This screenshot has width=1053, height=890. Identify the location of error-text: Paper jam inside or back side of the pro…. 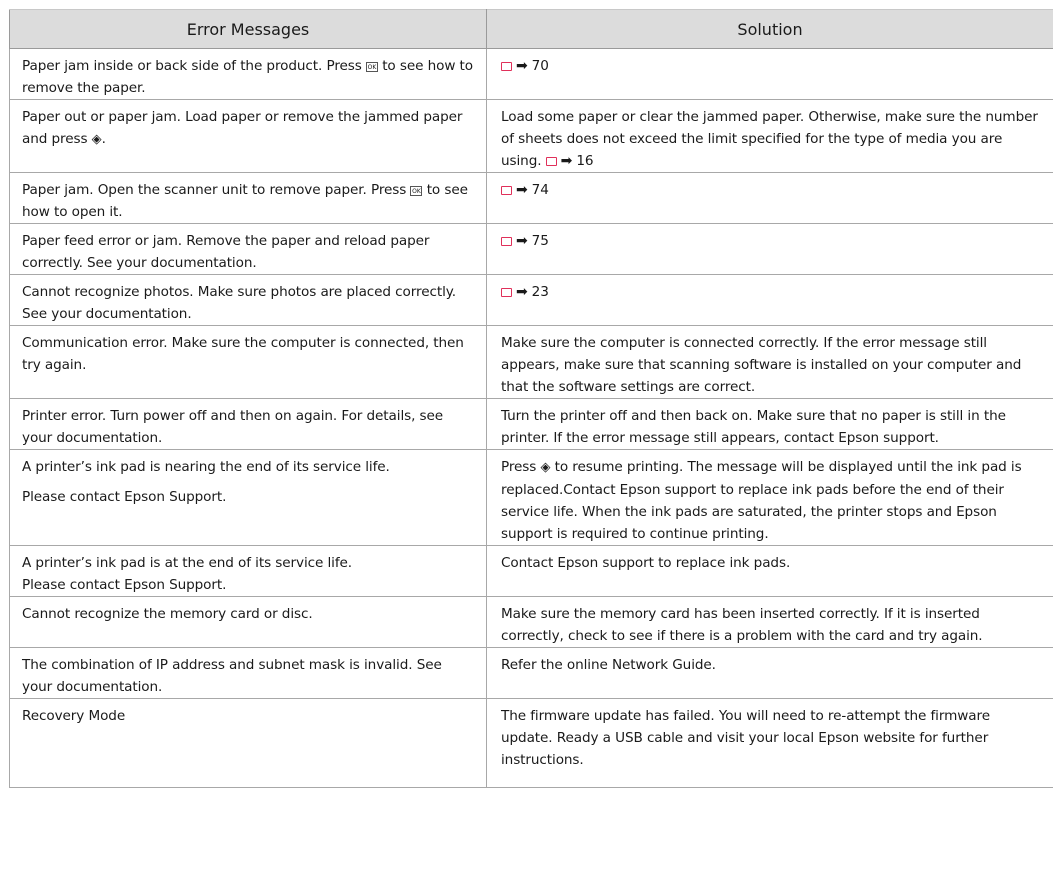
(194, 66).